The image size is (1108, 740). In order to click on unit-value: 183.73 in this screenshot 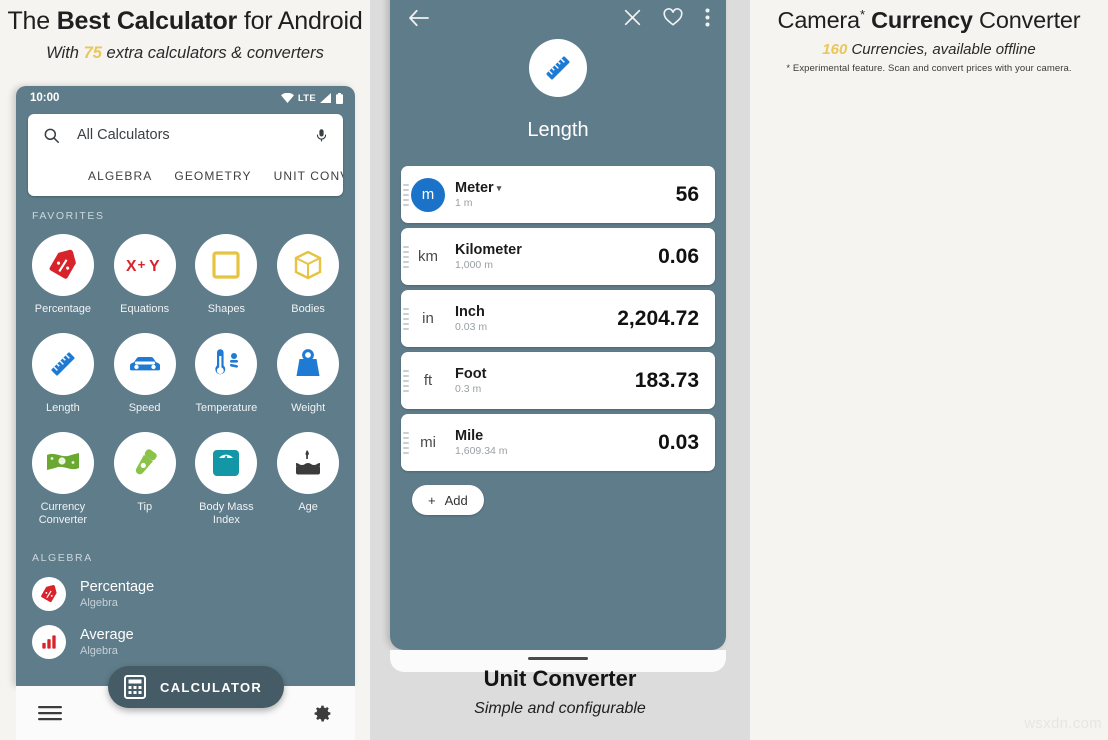, I will do `click(667, 381)`.